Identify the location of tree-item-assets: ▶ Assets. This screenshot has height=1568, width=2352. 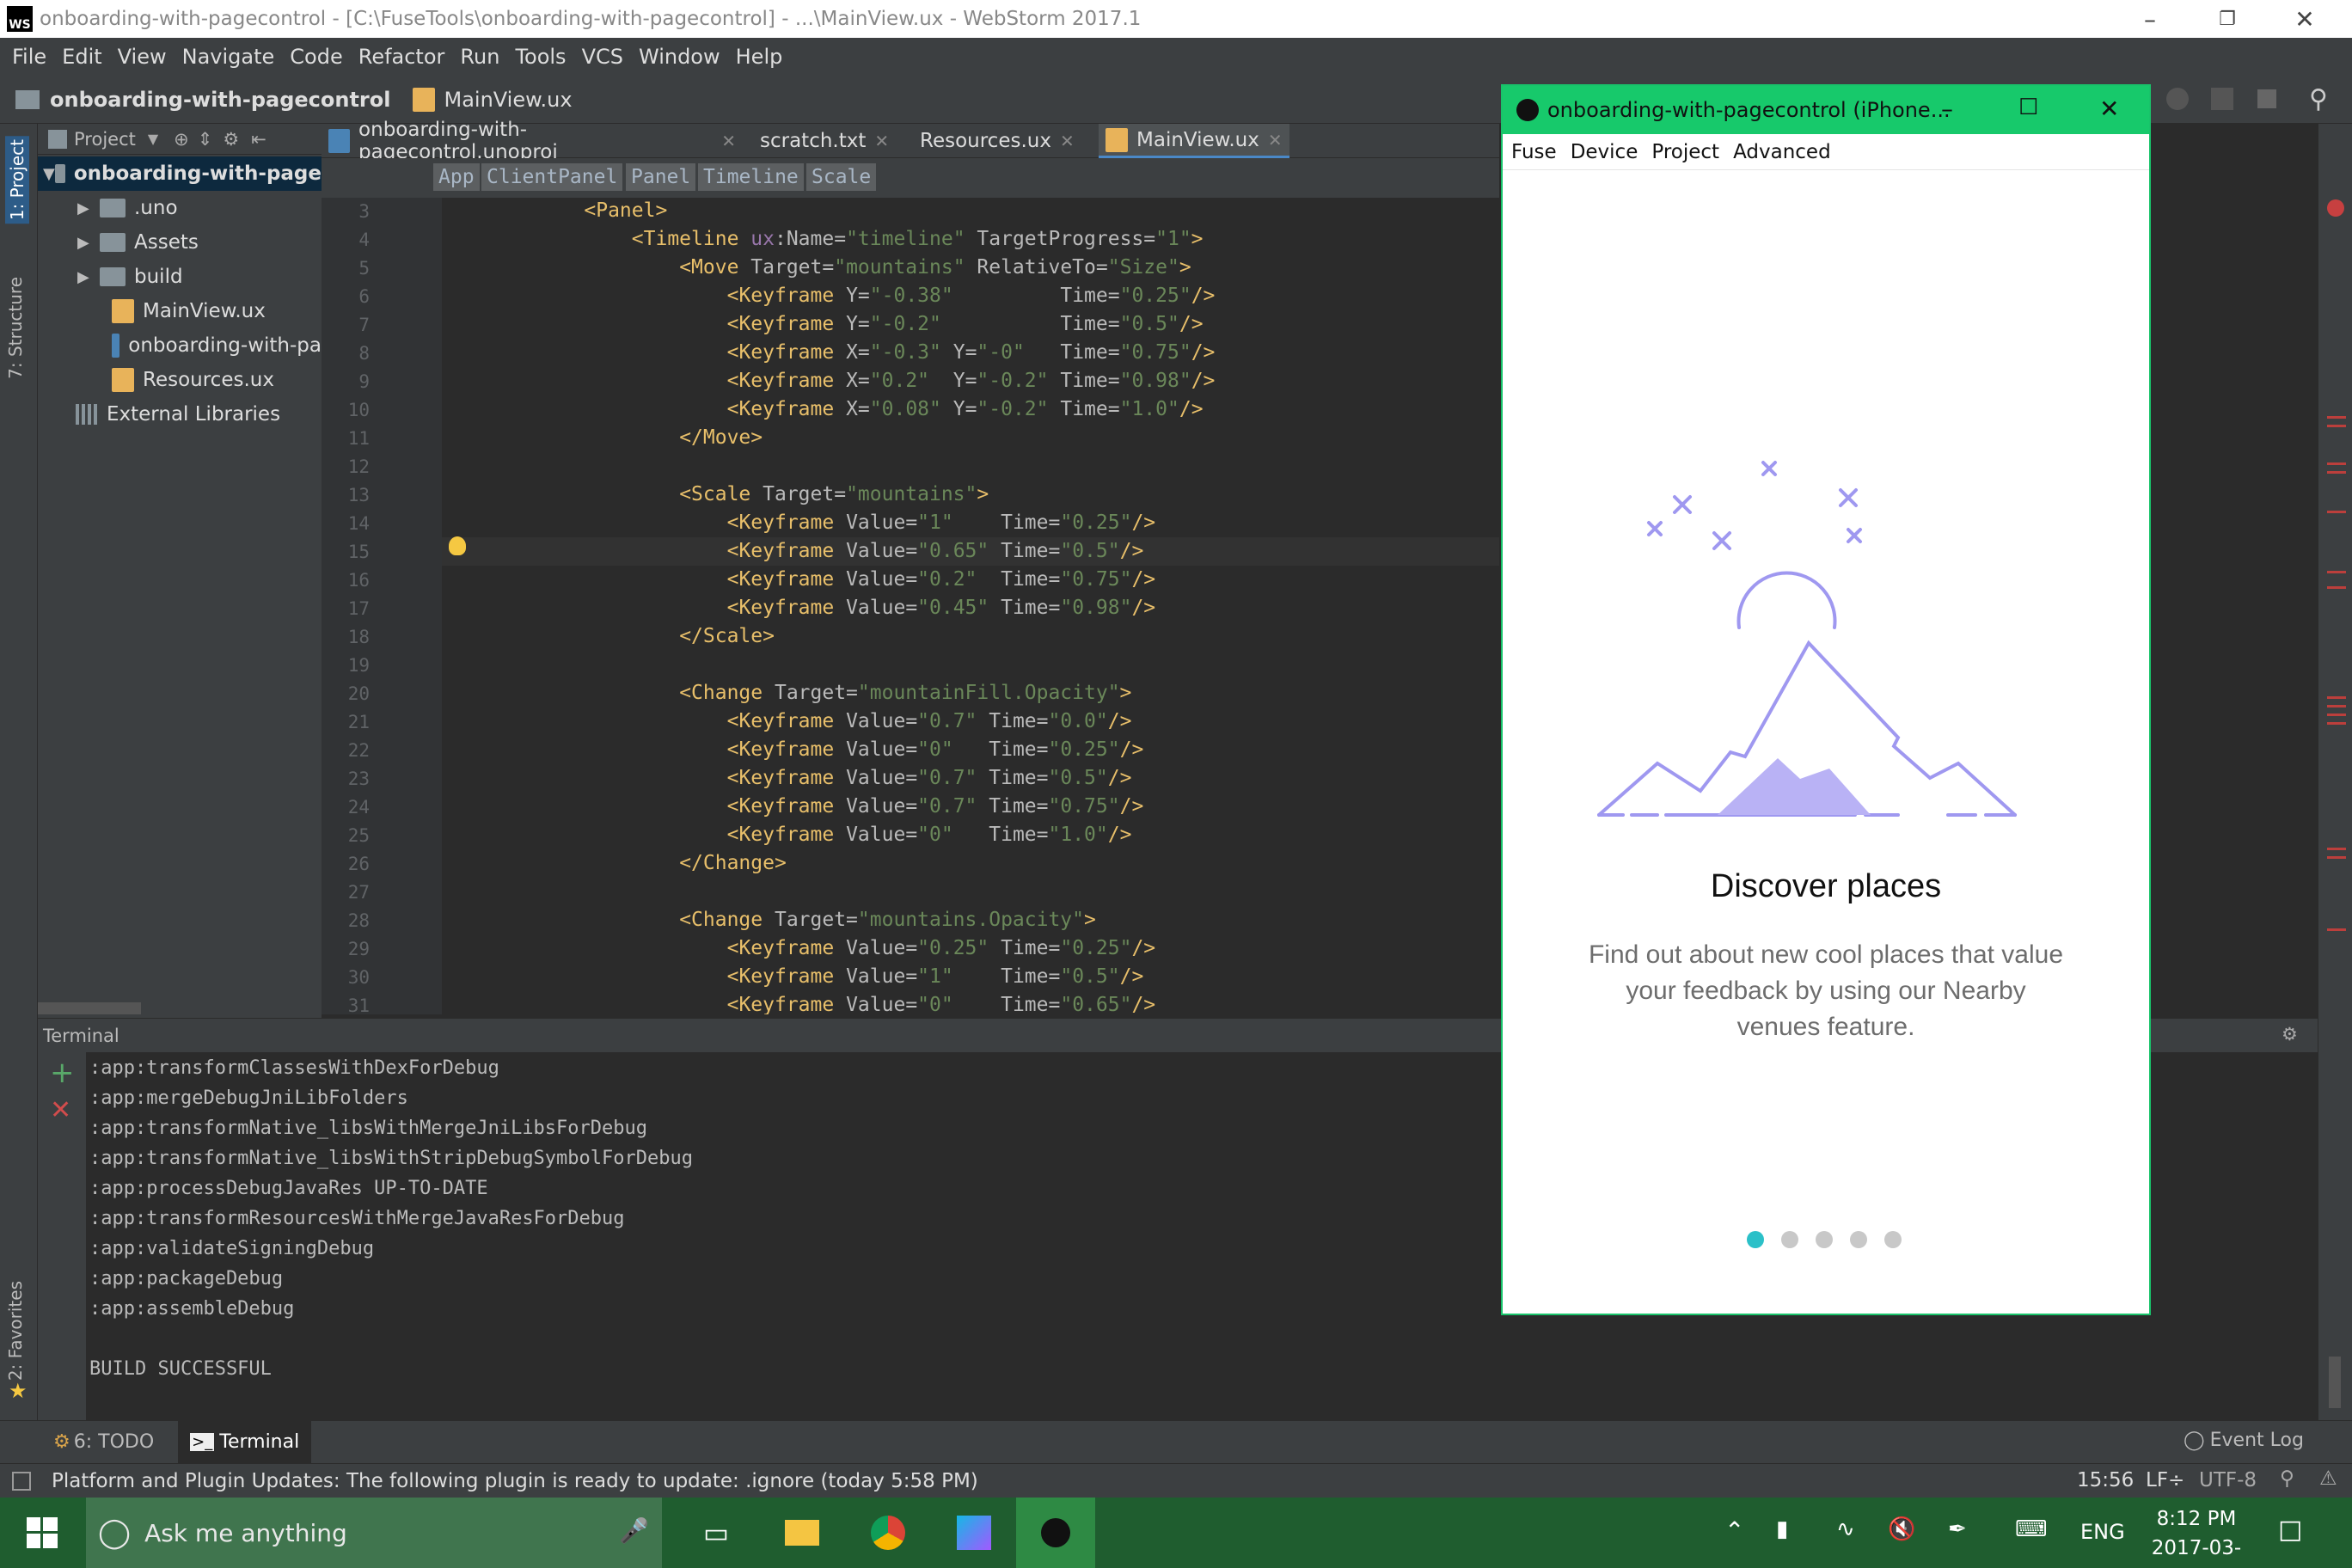
(138, 242).